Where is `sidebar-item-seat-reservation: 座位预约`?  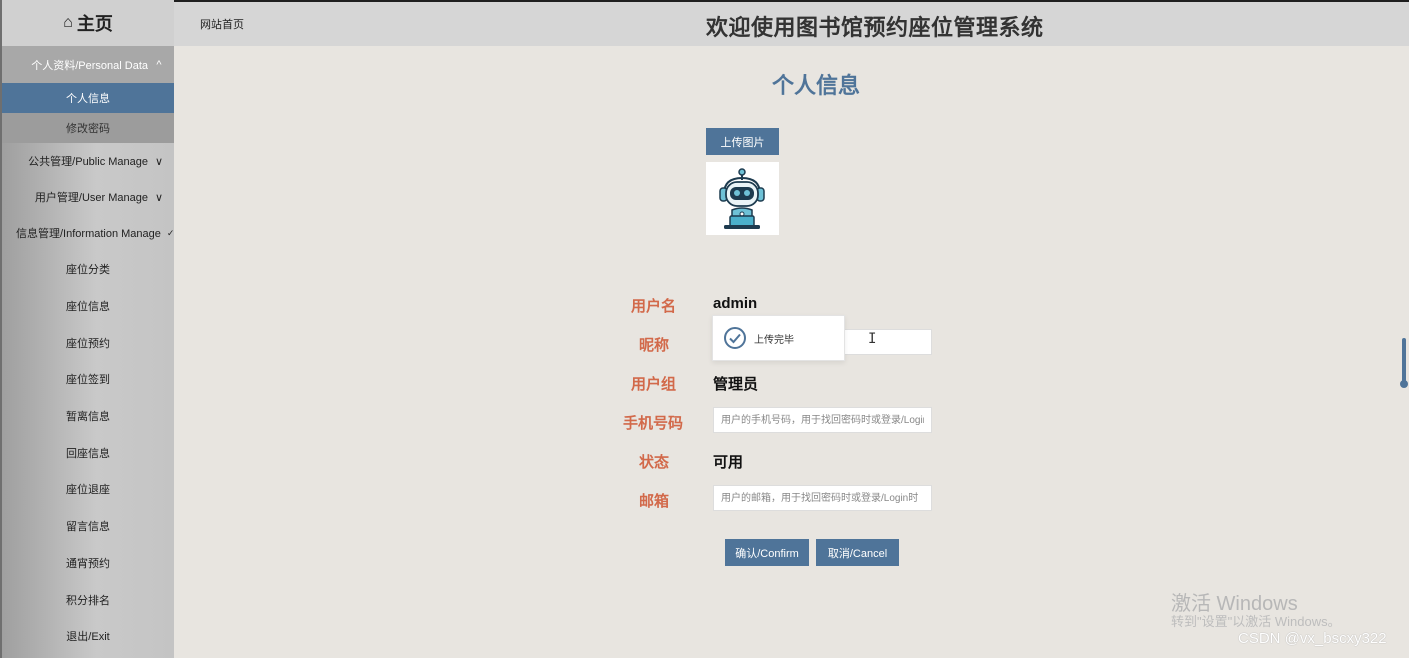 sidebar-item-seat-reservation: 座位预约 is located at coordinates (88, 342).